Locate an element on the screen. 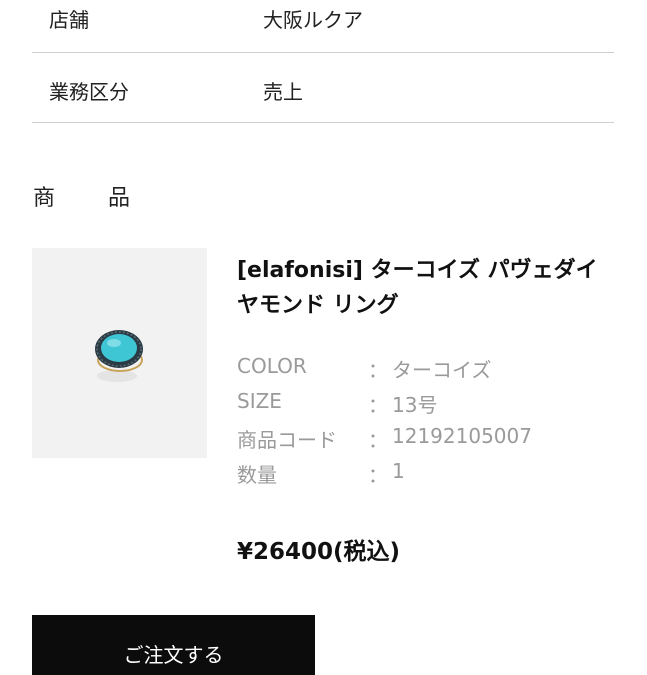  business-category-value: 売上 is located at coordinates (283, 92).